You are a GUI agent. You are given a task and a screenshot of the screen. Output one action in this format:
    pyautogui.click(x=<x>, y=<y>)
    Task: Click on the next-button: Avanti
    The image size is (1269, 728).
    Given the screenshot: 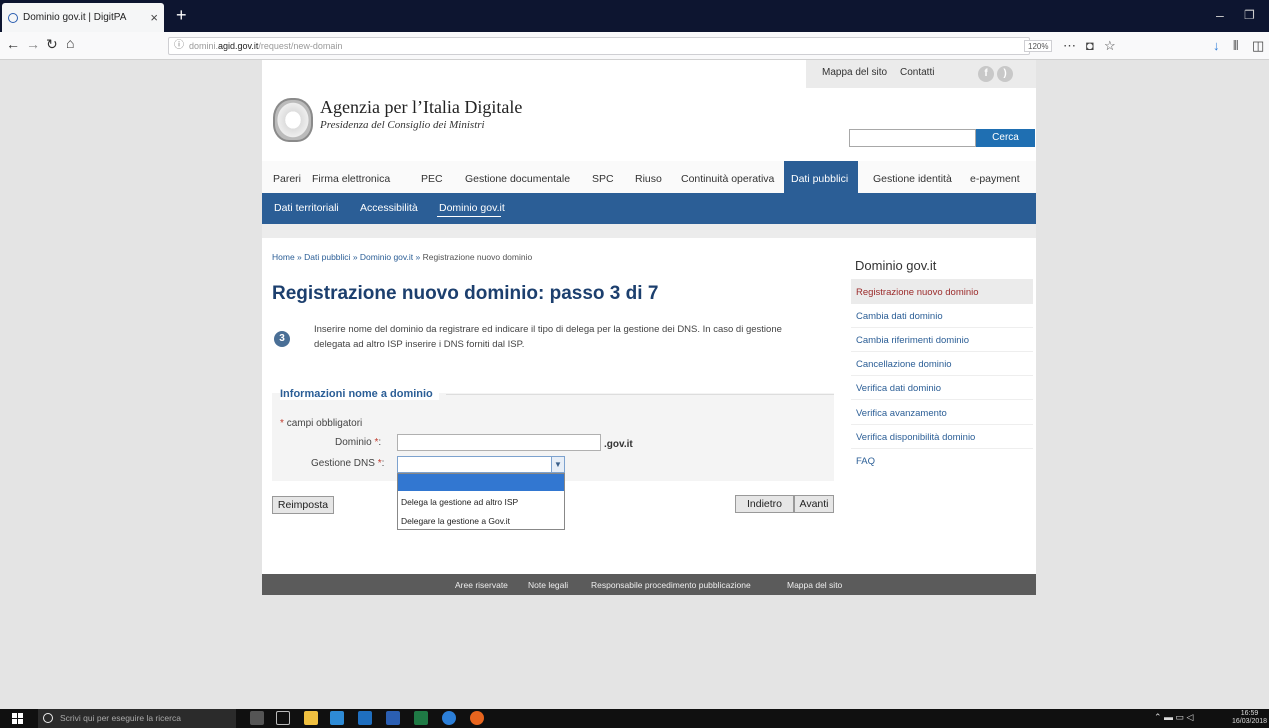 What is the action you would take?
    pyautogui.click(x=814, y=504)
    